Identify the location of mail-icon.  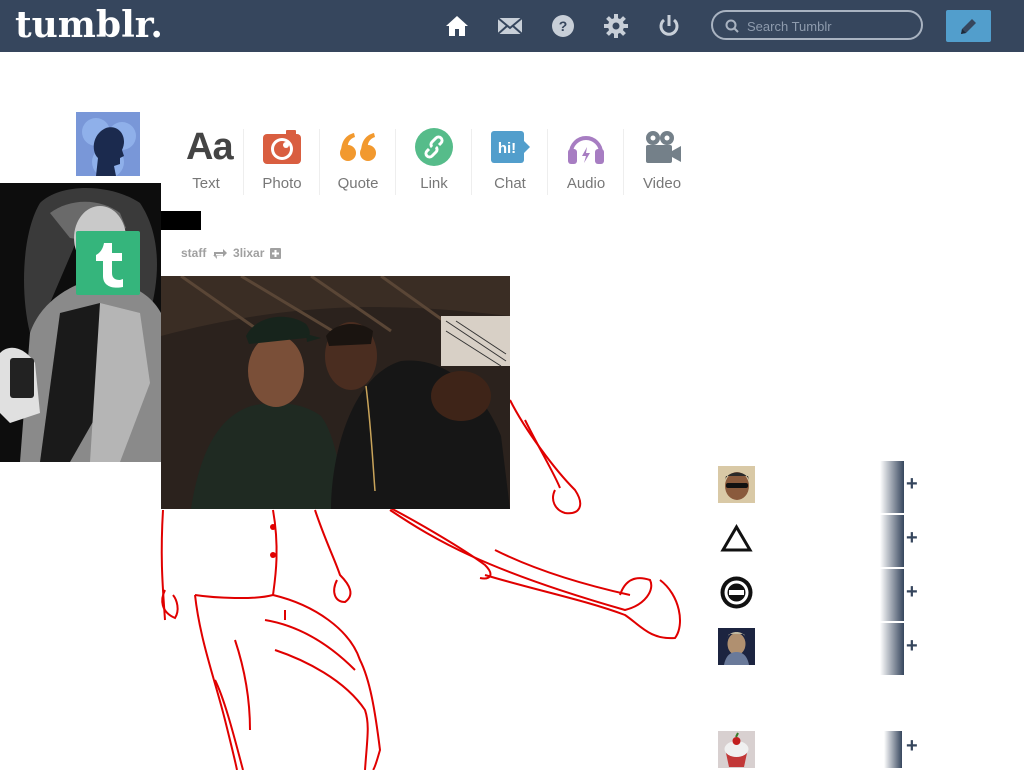
(510, 26).